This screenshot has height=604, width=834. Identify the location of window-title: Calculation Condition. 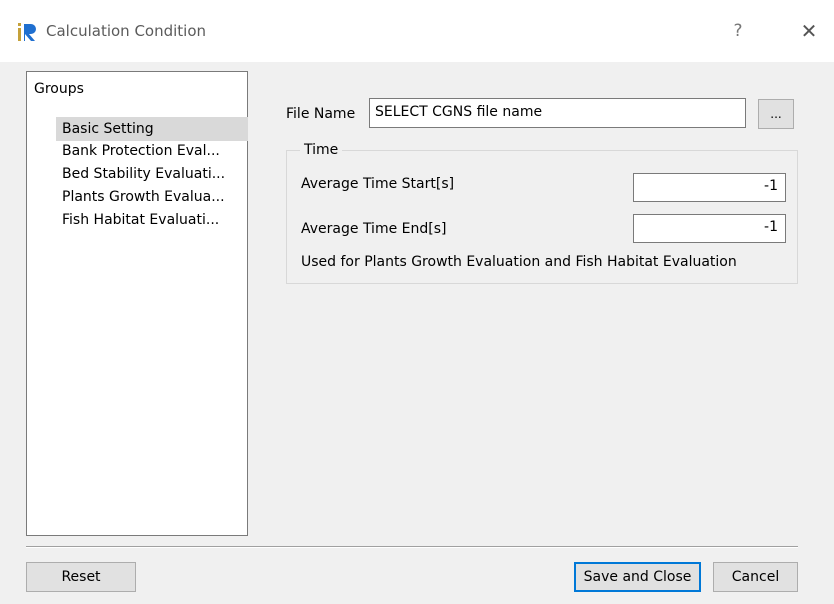
(126, 31).